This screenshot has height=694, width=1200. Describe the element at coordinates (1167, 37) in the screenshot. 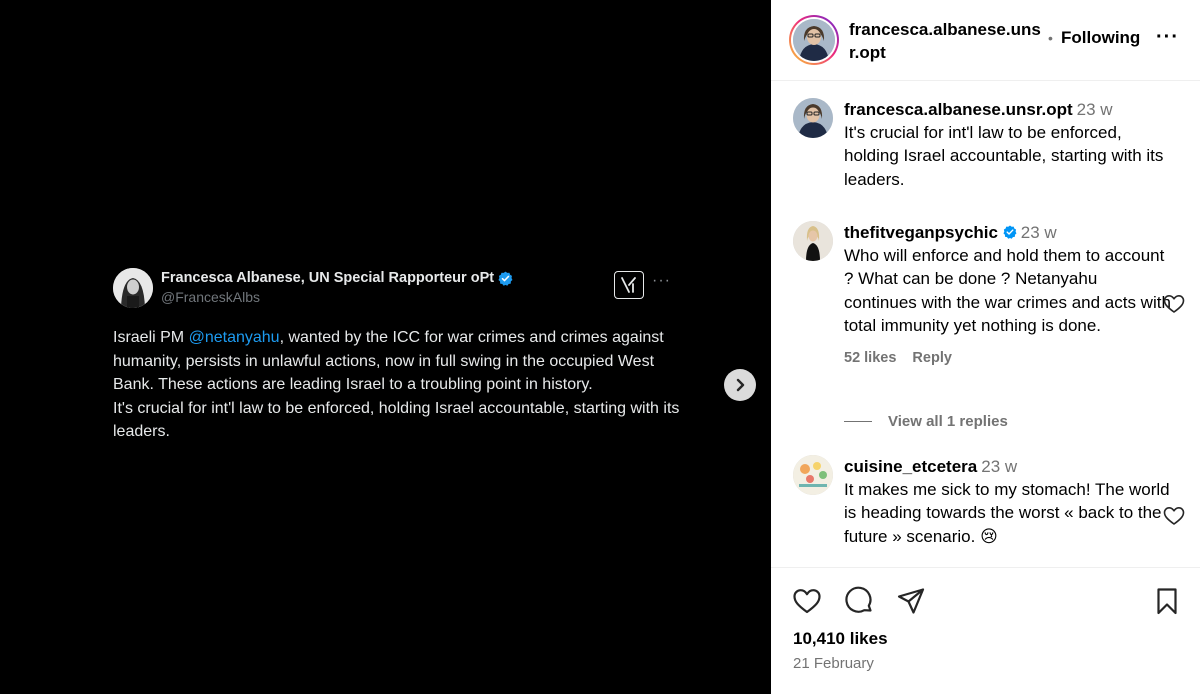

I see `more-options-icon: ···` at that location.